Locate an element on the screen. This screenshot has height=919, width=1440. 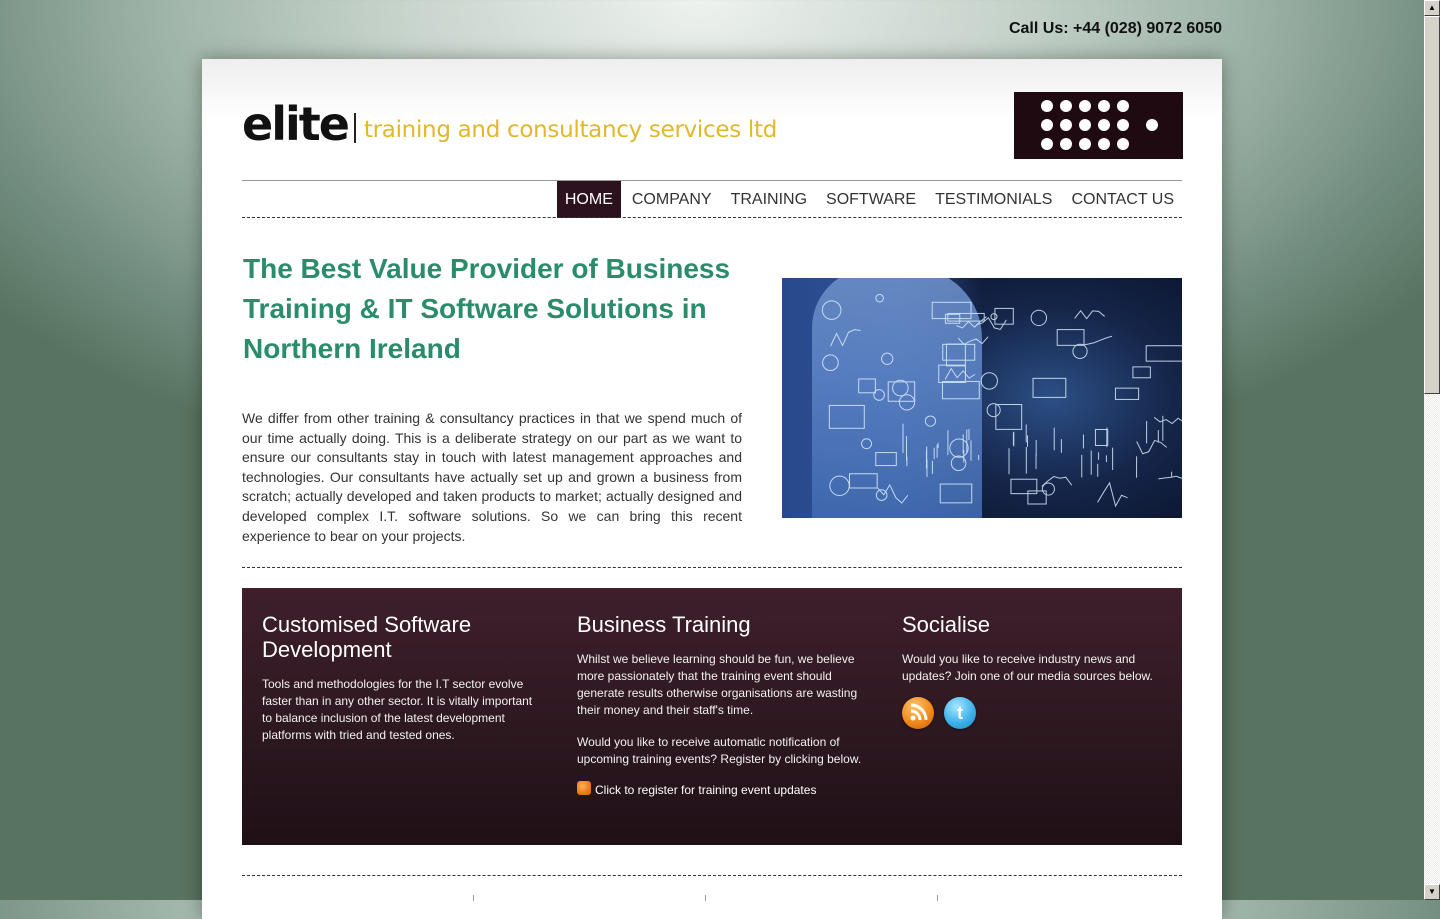
nav-software: SOFTWARE is located at coordinates (871, 199).